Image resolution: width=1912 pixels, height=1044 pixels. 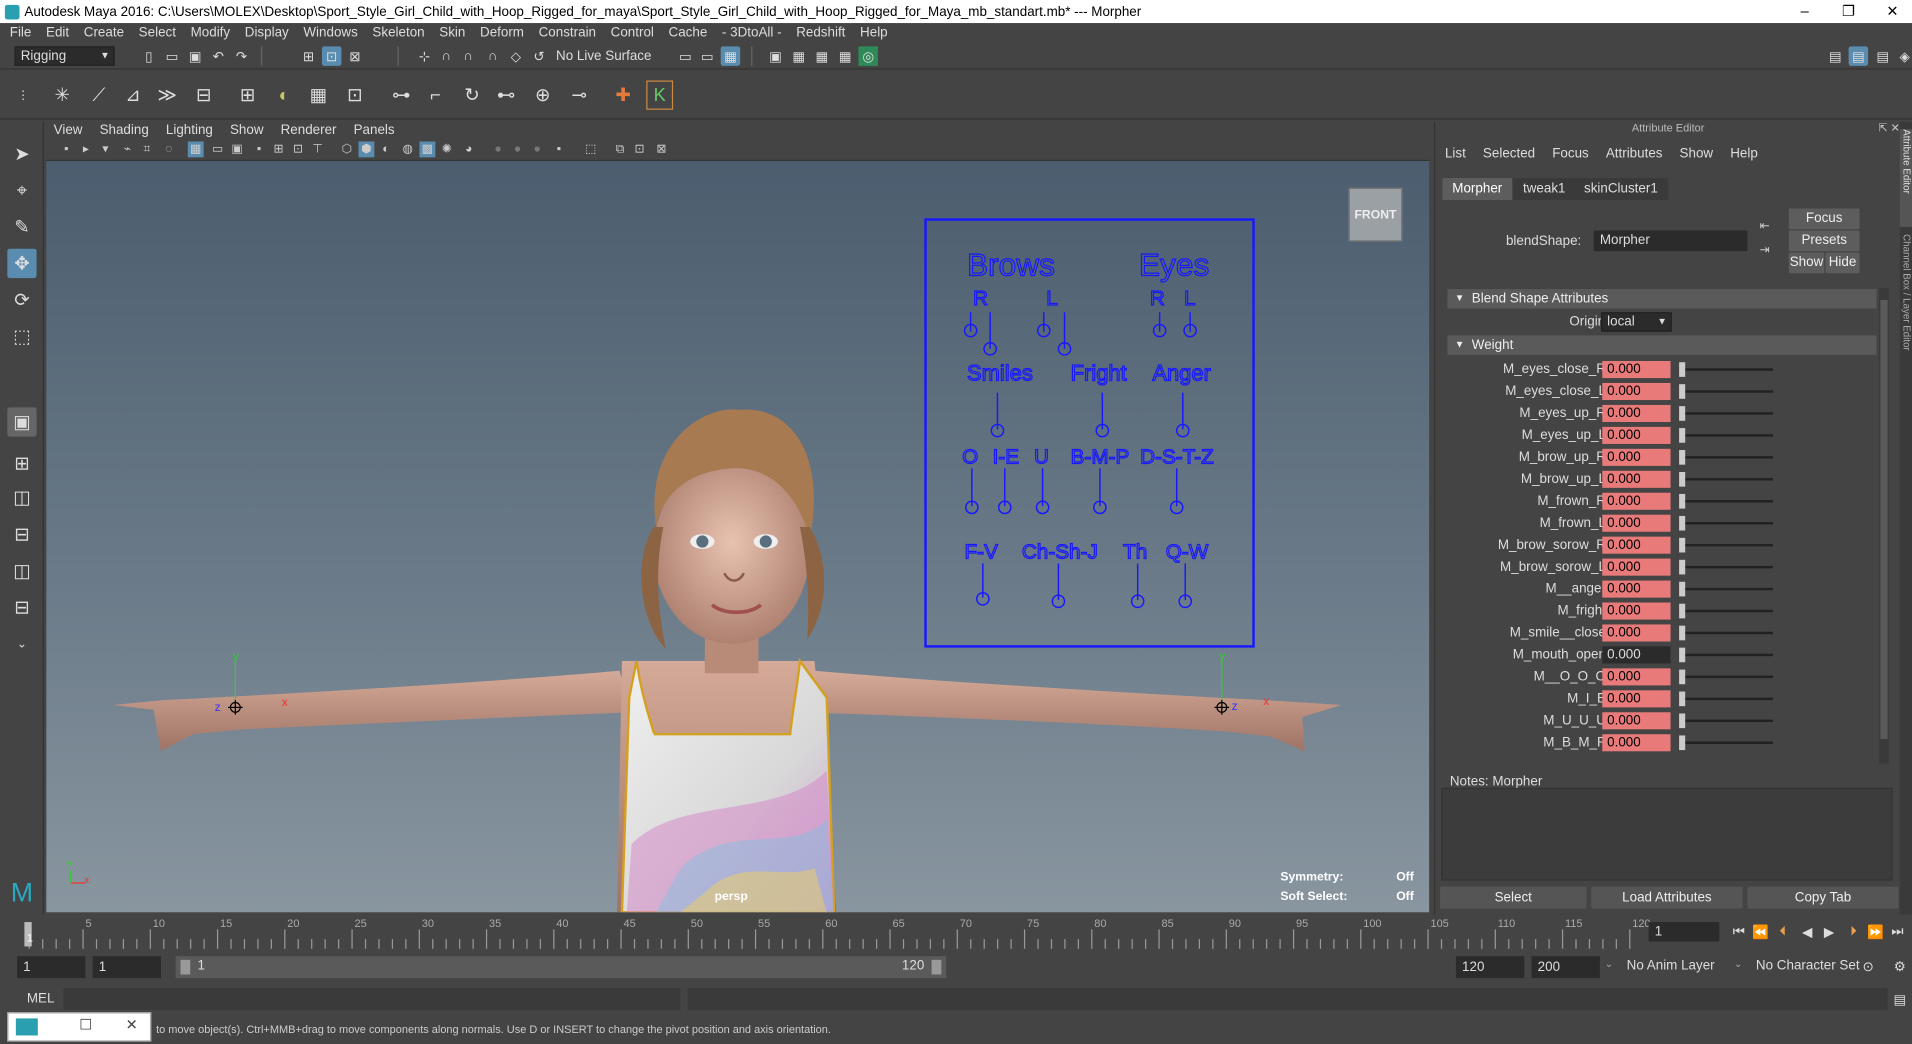 I want to click on maya-app-icon, so click(x=26, y=1027).